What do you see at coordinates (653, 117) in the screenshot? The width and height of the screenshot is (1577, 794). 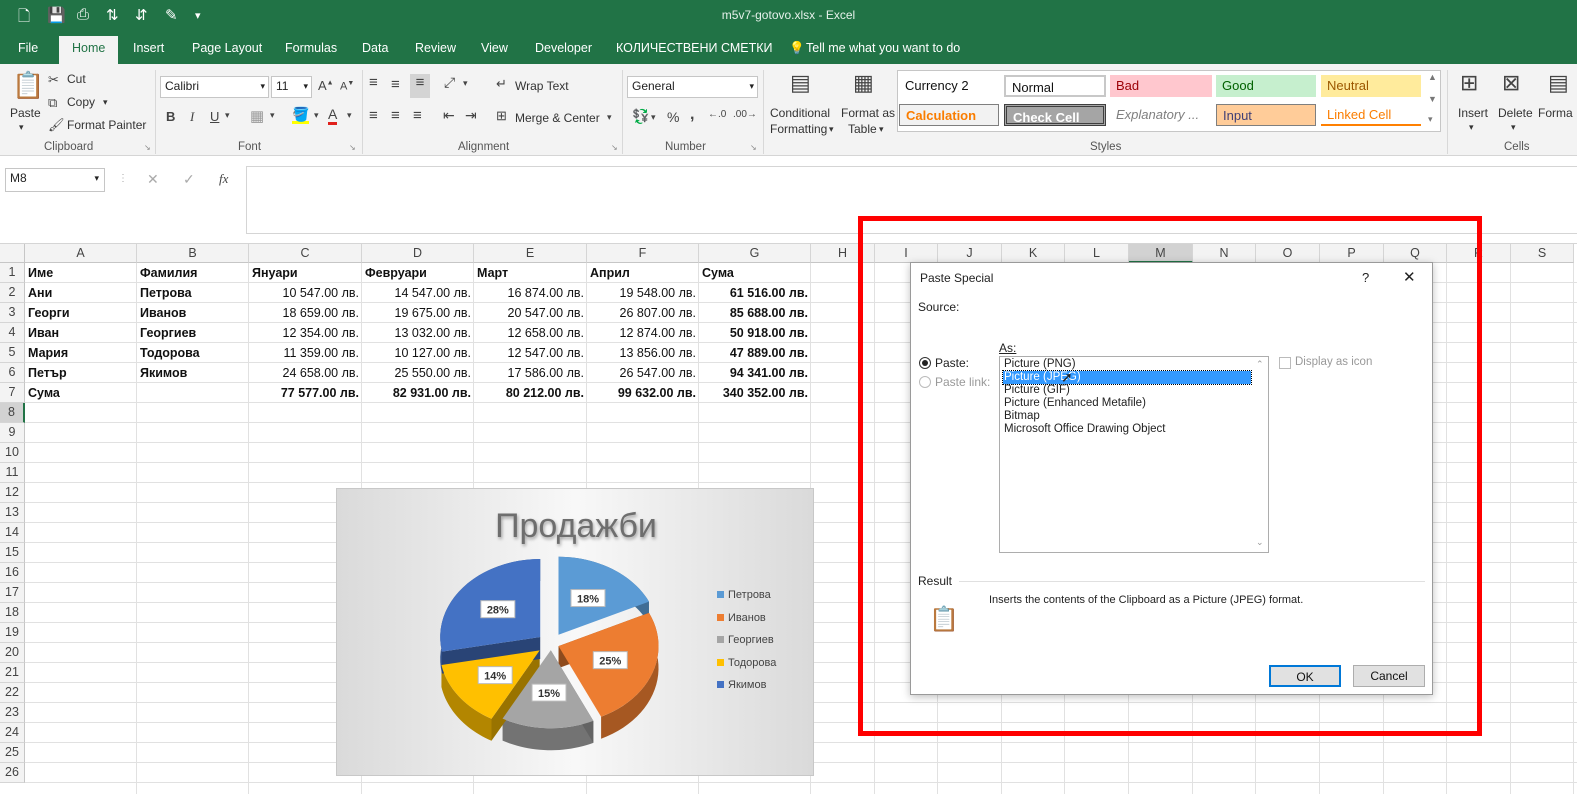 I see `accounting-dropdown-icon: ▾` at bounding box center [653, 117].